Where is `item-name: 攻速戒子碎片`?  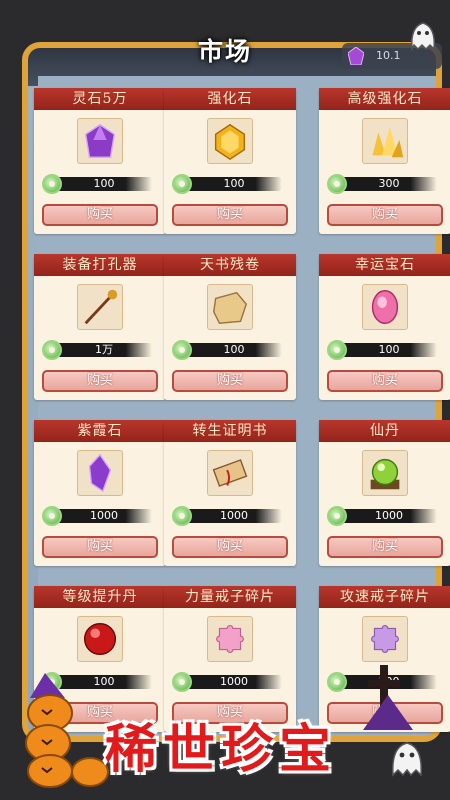 item-name: 攻速戒子碎片 is located at coordinates (384, 597).